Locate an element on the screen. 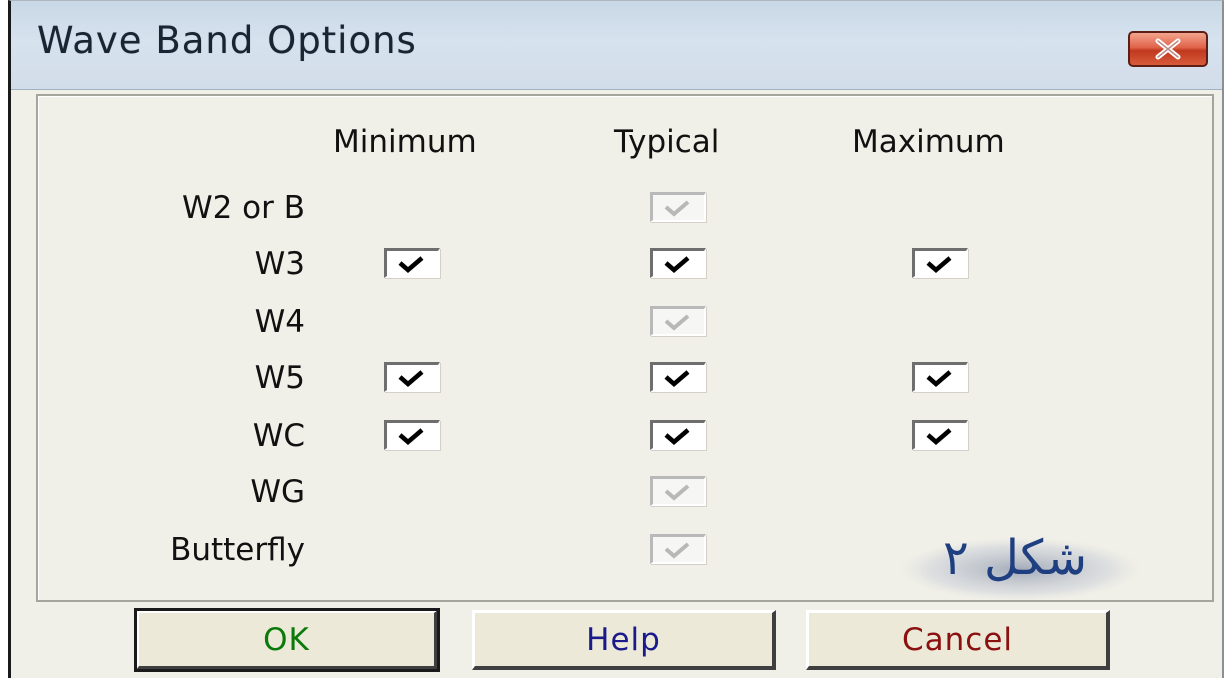  cancel-button-label: Cancel is located at coordinates (957, 639).